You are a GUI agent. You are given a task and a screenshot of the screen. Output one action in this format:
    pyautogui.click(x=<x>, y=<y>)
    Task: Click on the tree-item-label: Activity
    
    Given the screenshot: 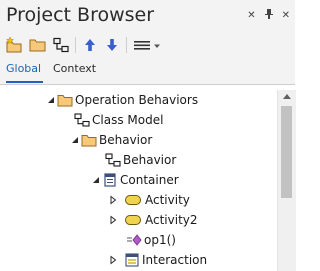 What is the action you would take?
    pyautogui.click(x=167, y=200)
    